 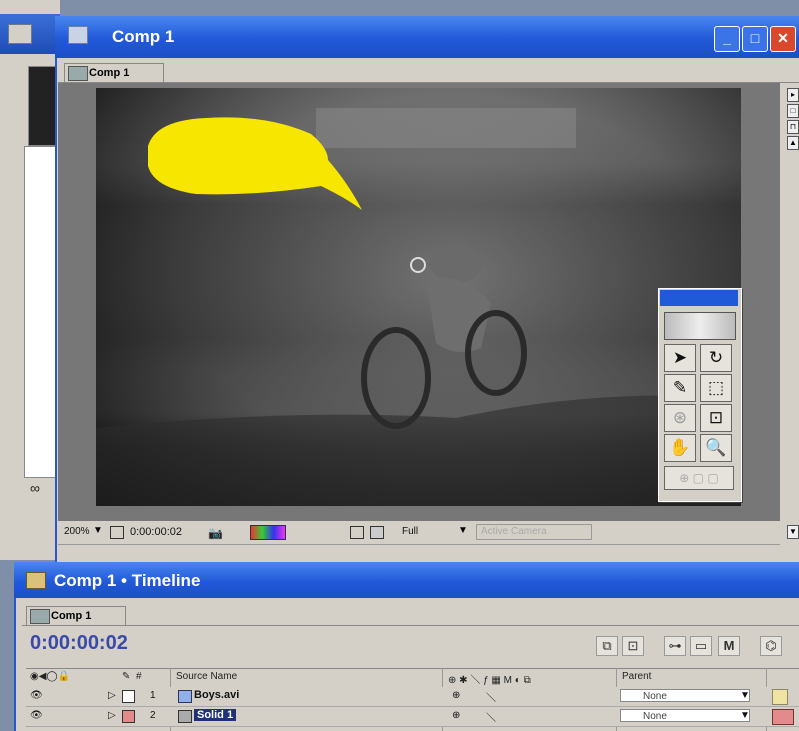 What do you see at coordinates (185, 696) in the screenshot?
I see `footage-icon` at bounding box center [185, 696].